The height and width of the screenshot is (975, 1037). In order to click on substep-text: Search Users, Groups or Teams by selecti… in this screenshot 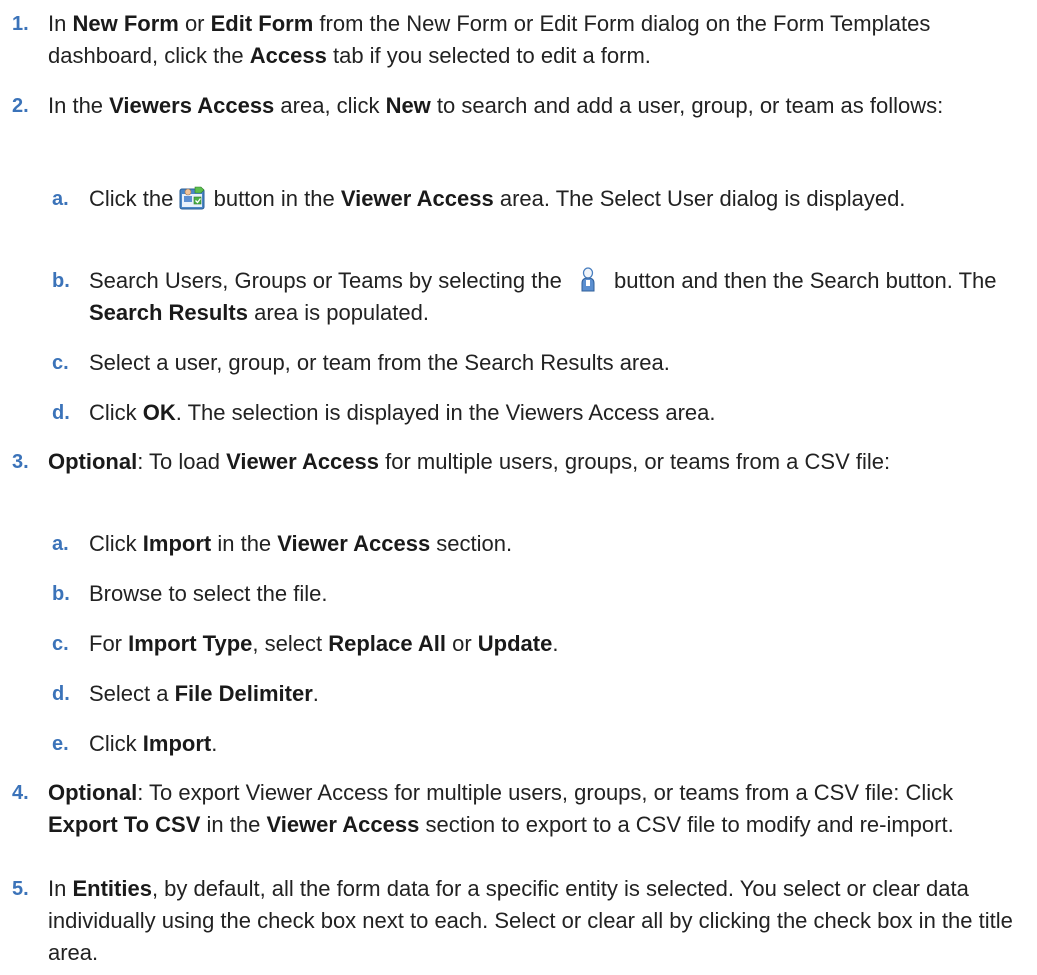, I will do `click(543, 296)`.